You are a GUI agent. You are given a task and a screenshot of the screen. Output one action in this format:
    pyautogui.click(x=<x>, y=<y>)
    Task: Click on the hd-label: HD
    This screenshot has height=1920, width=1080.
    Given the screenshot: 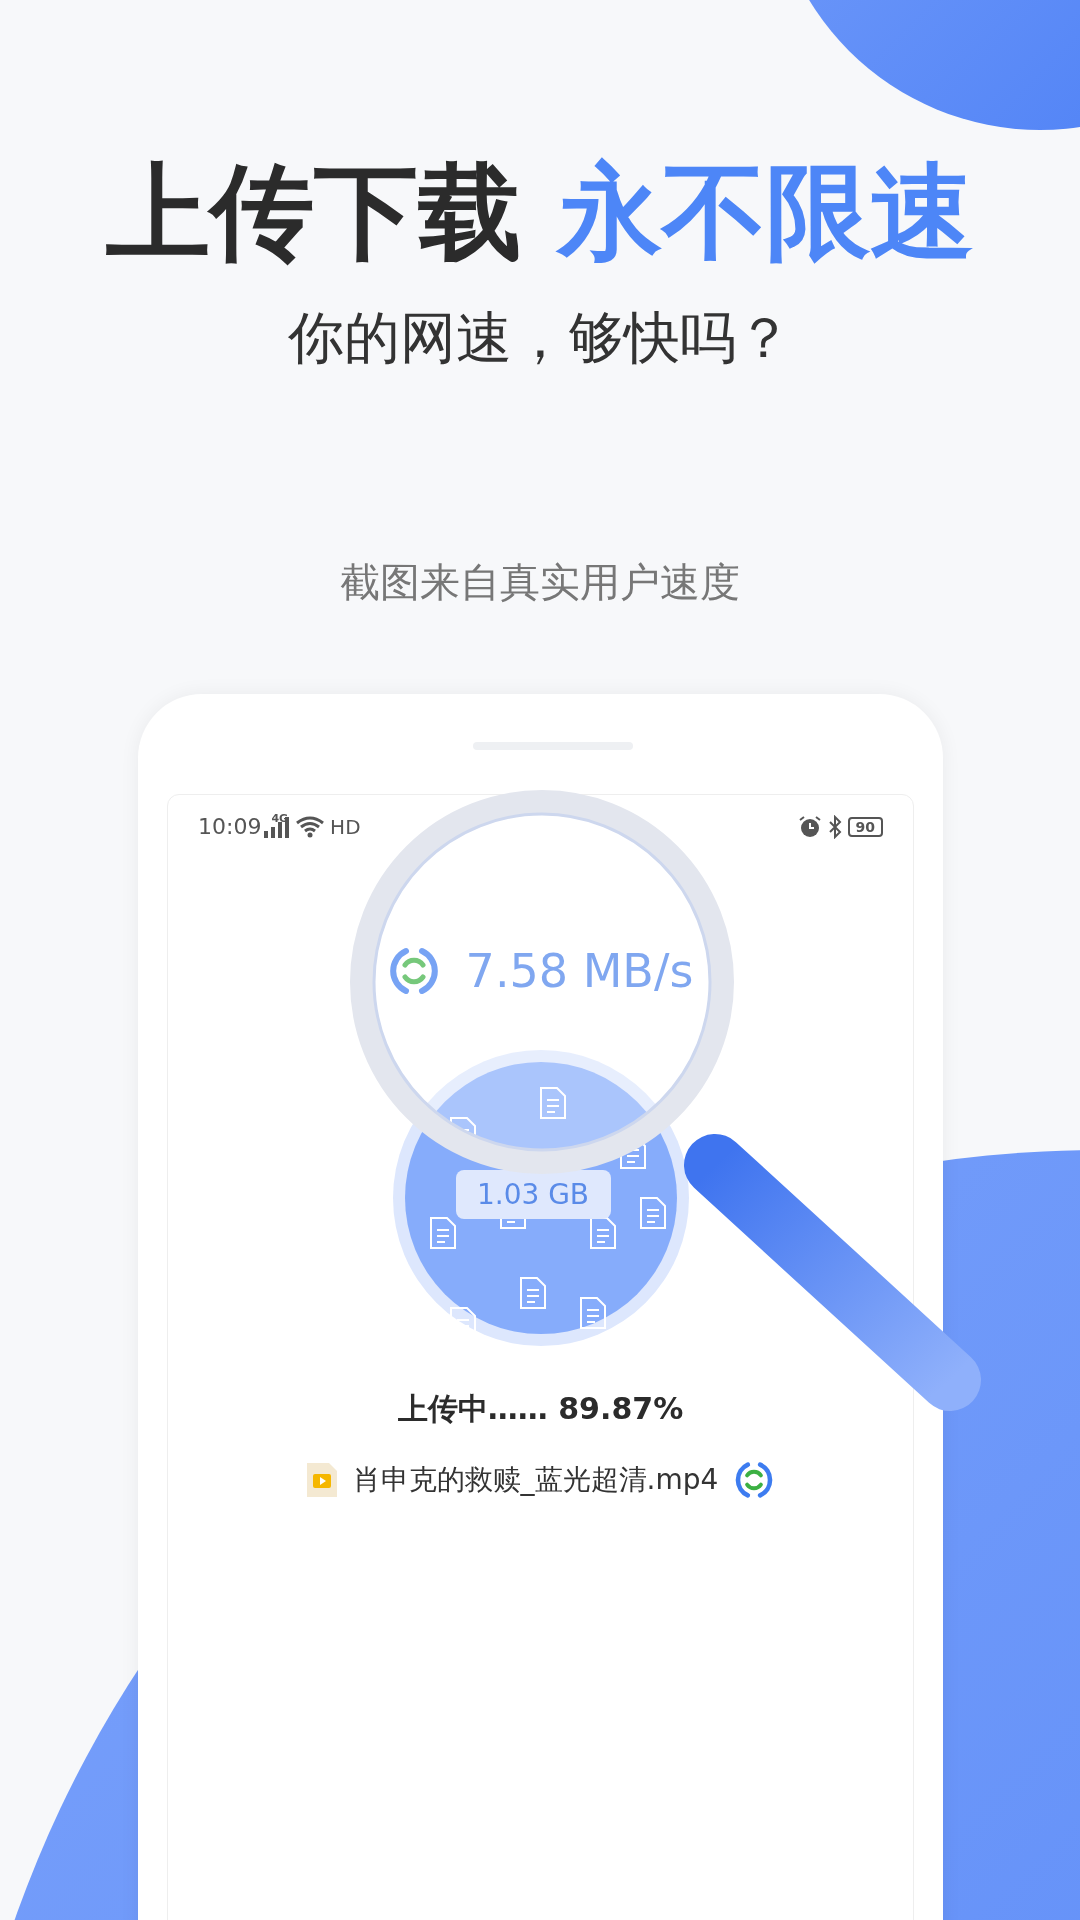 What is the action you would take?
    pyautogui.click(x=345, y=826)
    